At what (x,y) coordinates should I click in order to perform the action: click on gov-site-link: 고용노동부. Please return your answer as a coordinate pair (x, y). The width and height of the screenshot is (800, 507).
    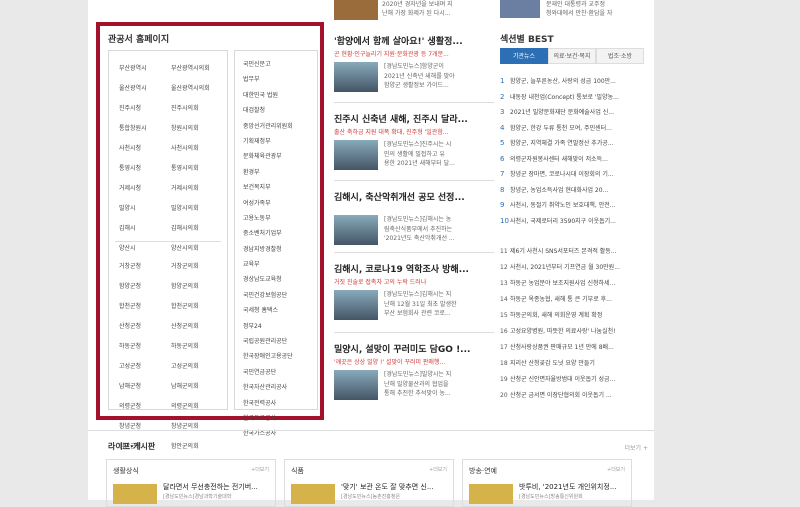
    Looking at the image, I should click on (281, 218).